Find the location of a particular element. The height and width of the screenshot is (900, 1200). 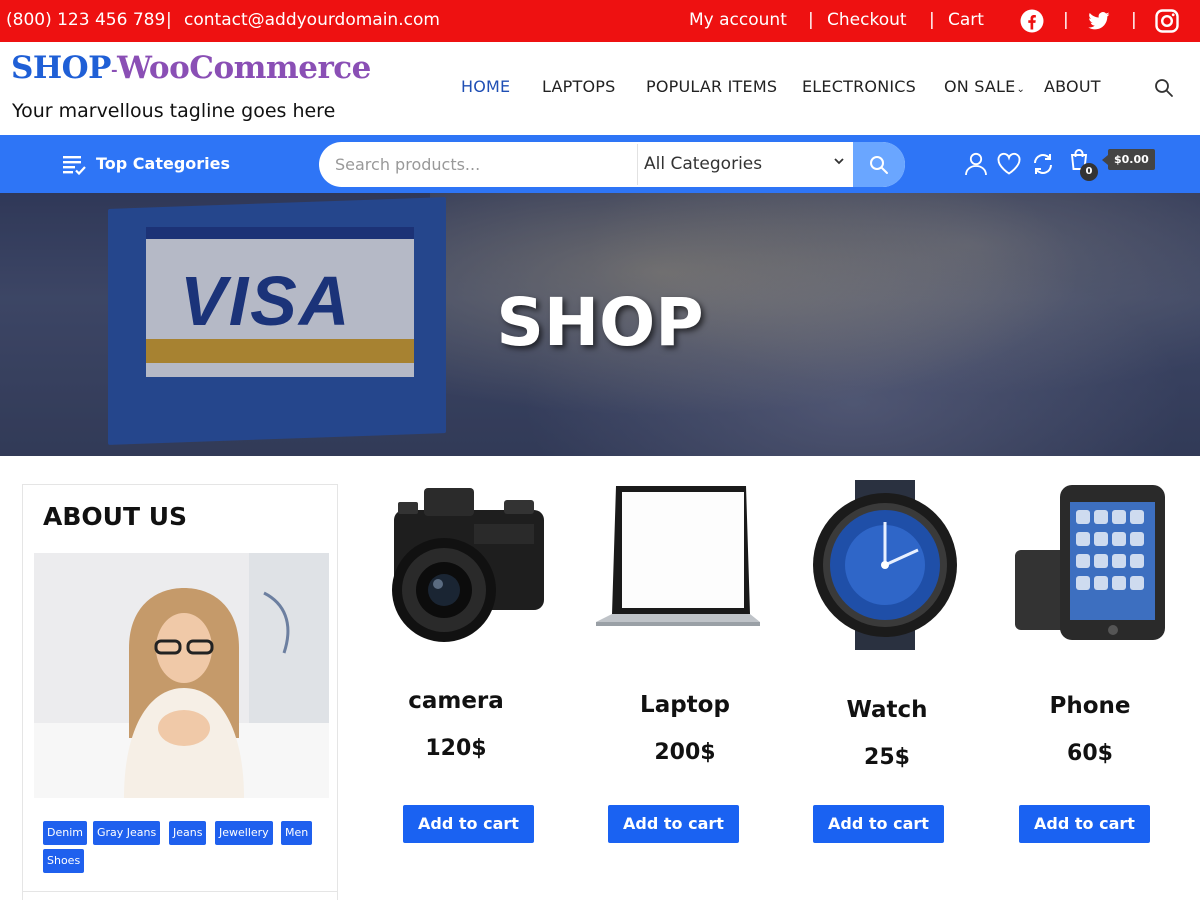

category-select: All Categories is located at coordinates (744, 164).